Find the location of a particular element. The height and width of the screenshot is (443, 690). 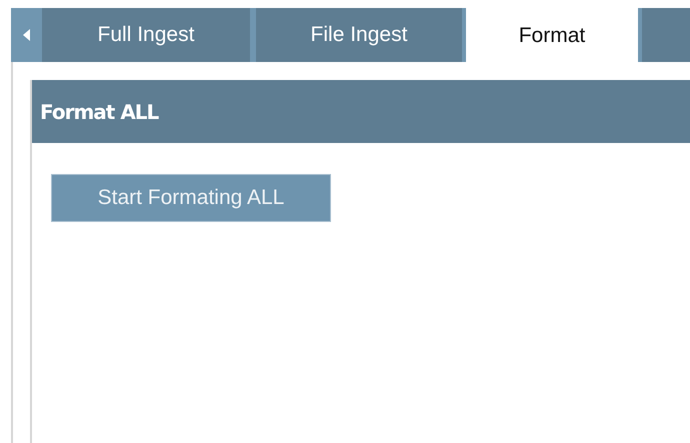

left-arrow-icon is located at coordinates (26, 35).